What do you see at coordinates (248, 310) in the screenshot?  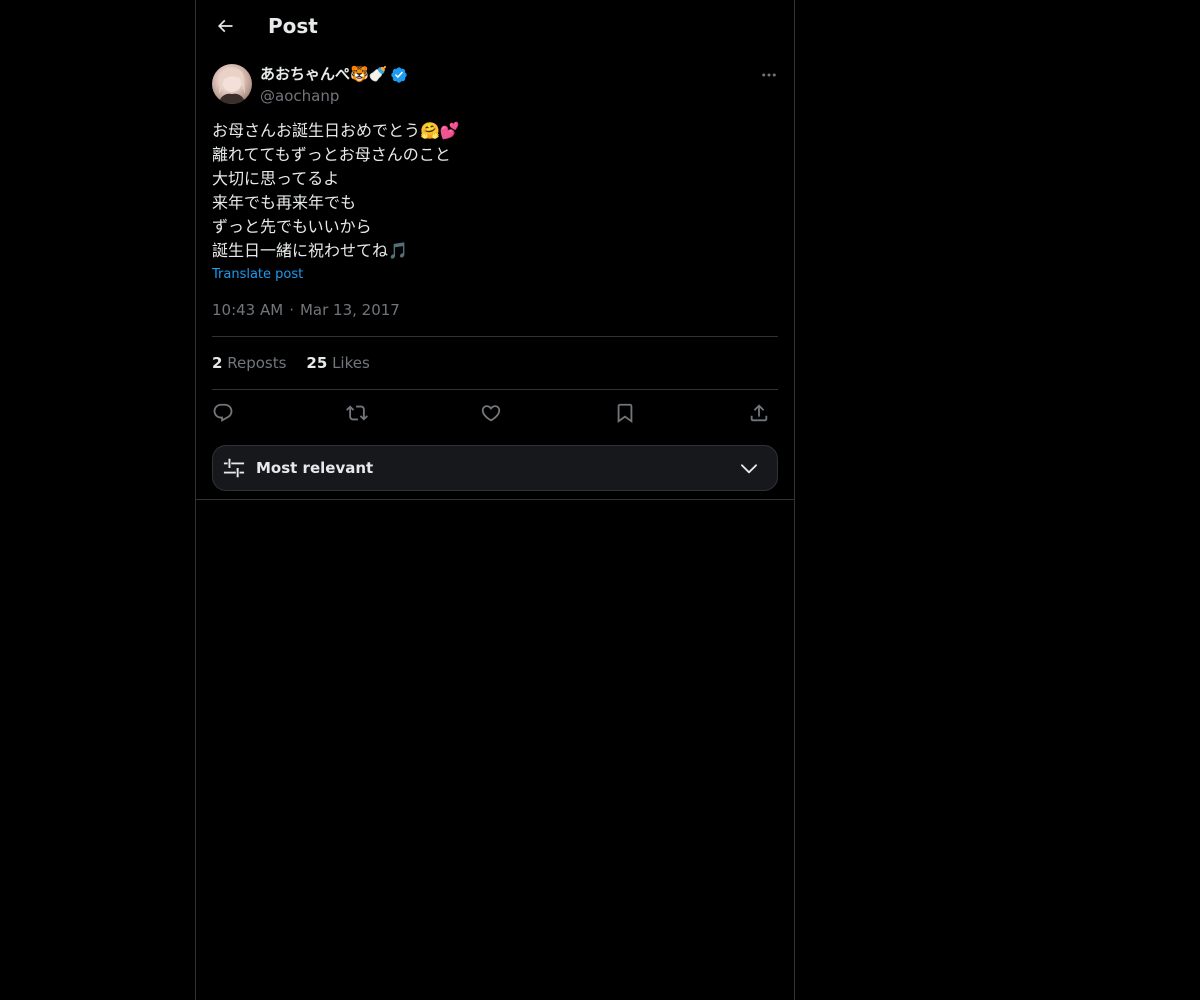 I see `post-time: 10:43 AM` at bounding box center [248, 310].